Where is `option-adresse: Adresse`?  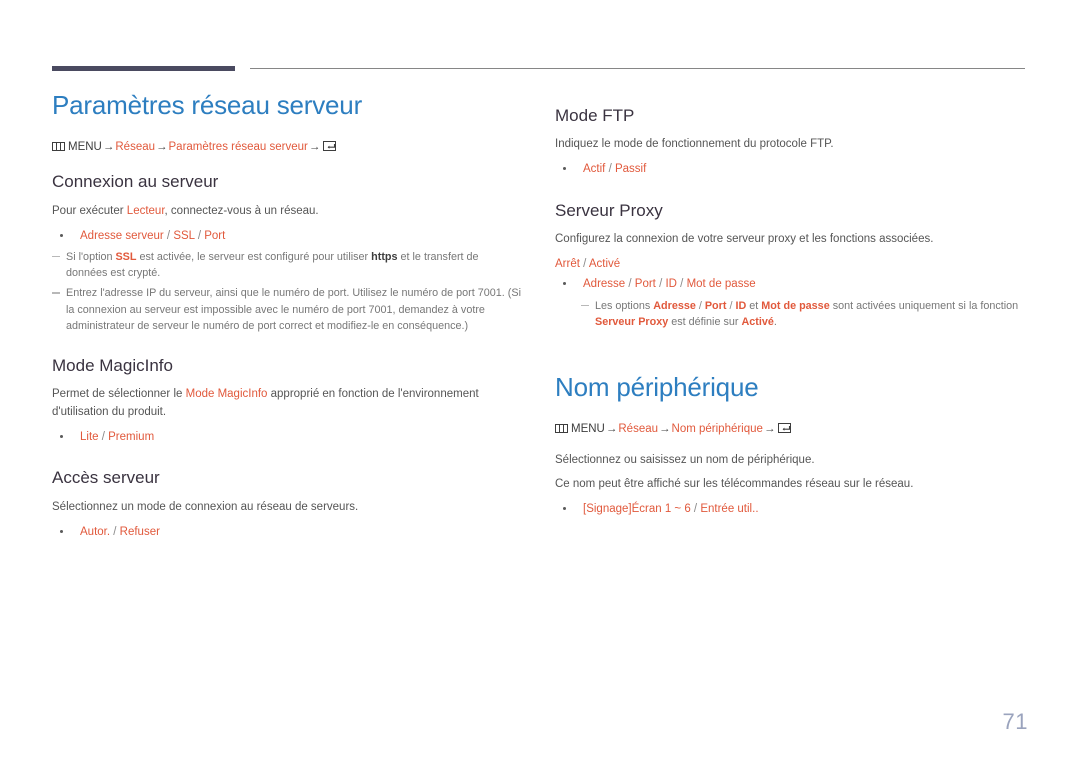
option-adresse: Adresse is located at coordinates (604, 284).